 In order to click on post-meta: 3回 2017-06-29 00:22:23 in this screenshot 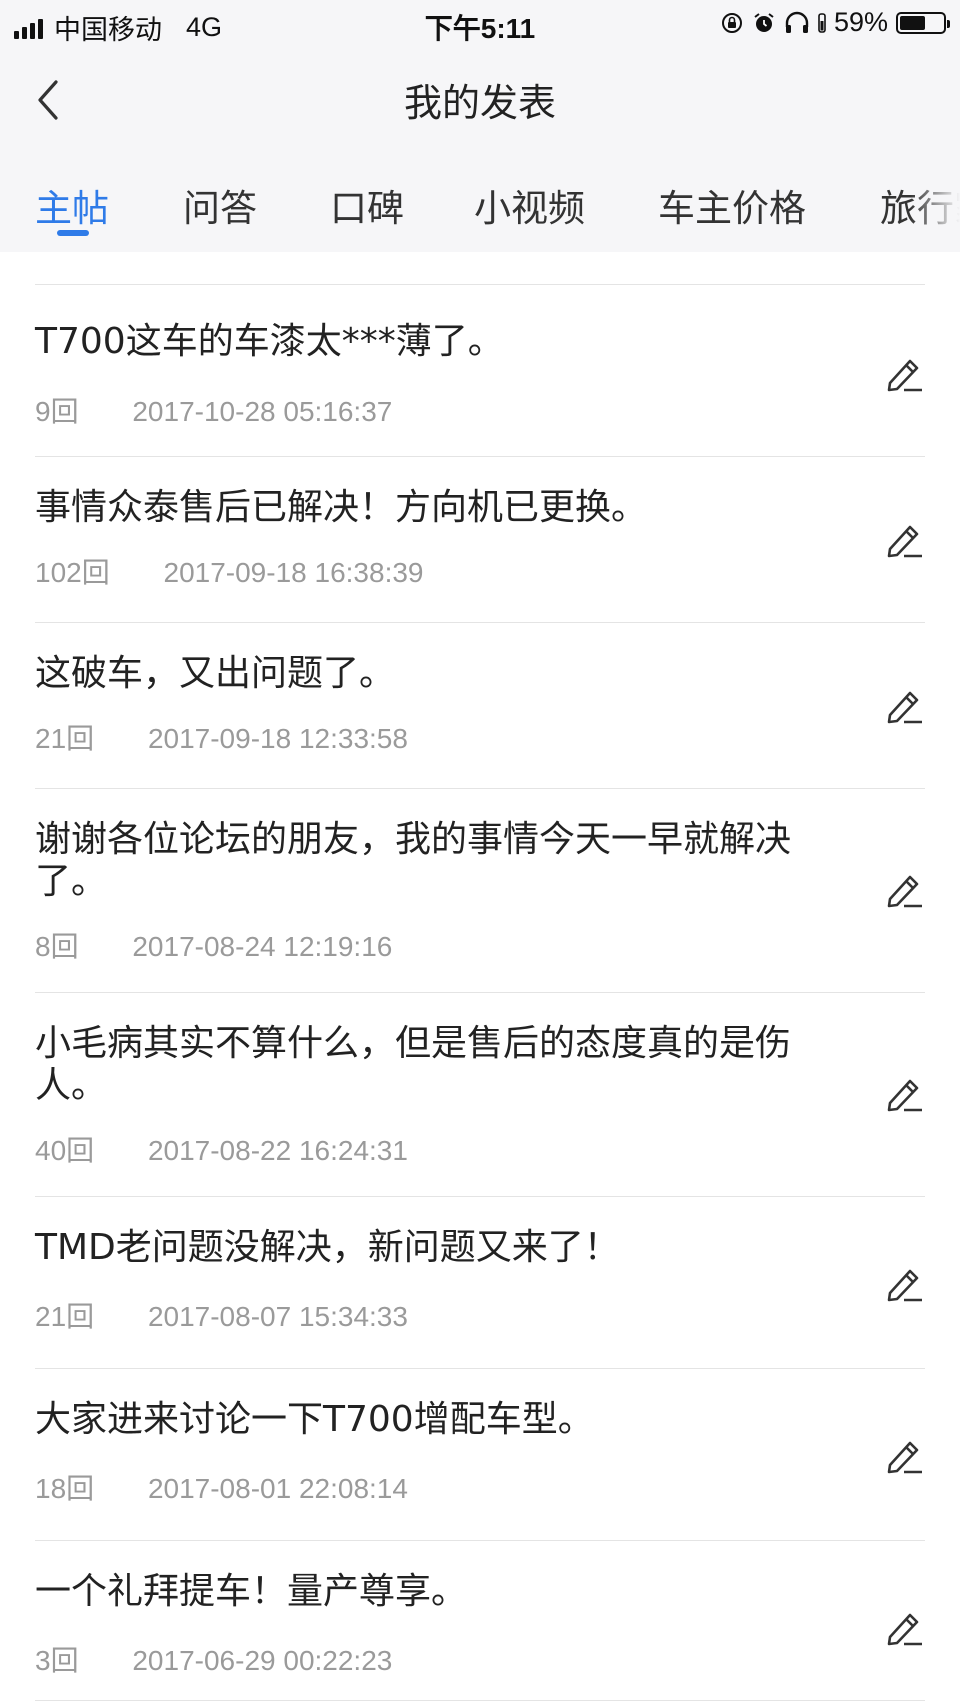, I will do `click(213, 1659)`.